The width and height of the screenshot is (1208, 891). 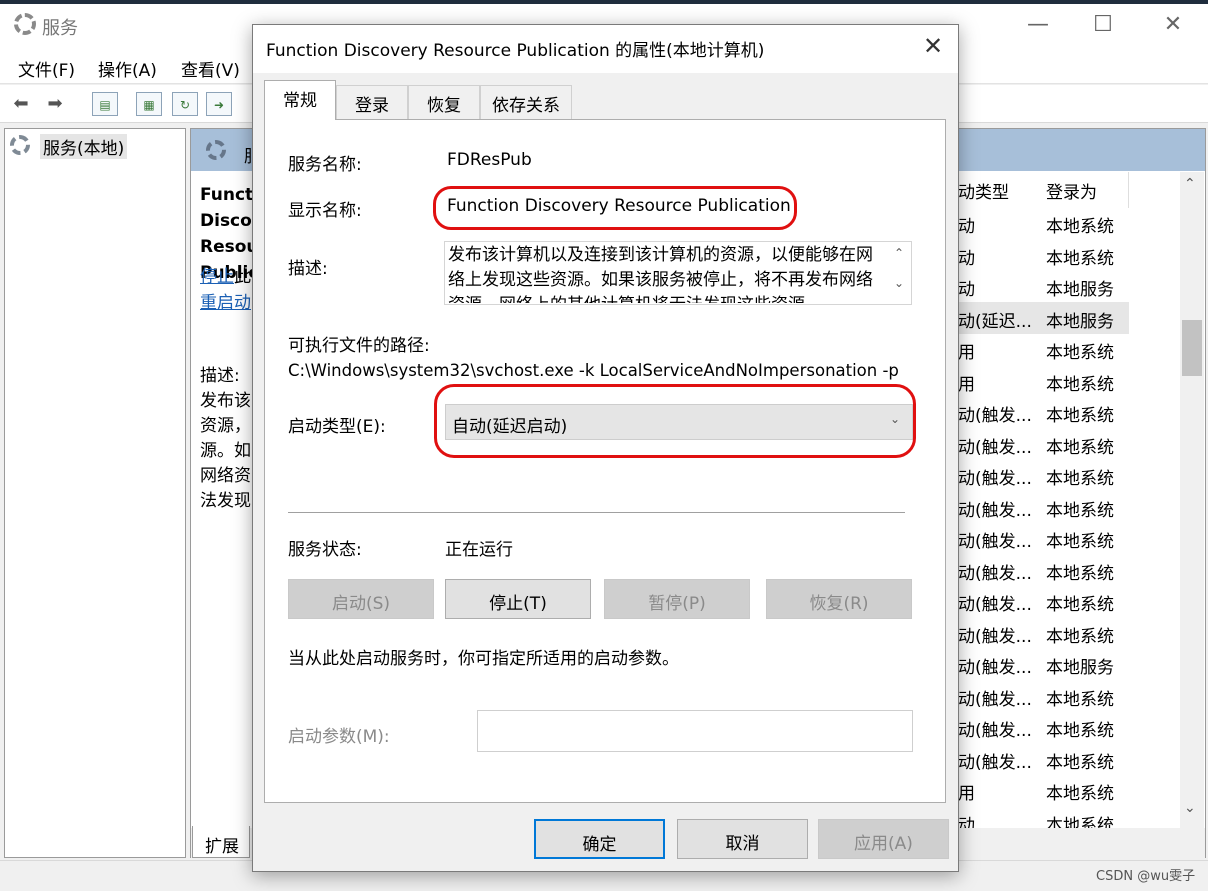 What do you see at coordinates (185, 104) in the screenshot?
I see `refresh-icon: ↻` at bounding box center [185, 104].